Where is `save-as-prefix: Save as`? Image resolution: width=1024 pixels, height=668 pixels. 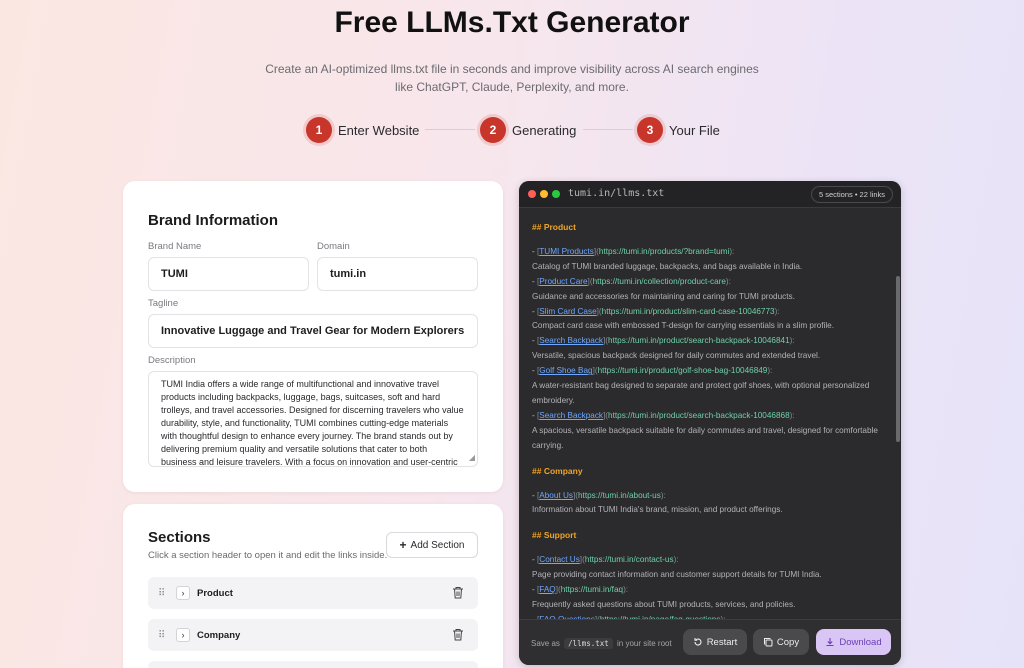 save-as-prefix: Save as is located at coordinates (545, 643).